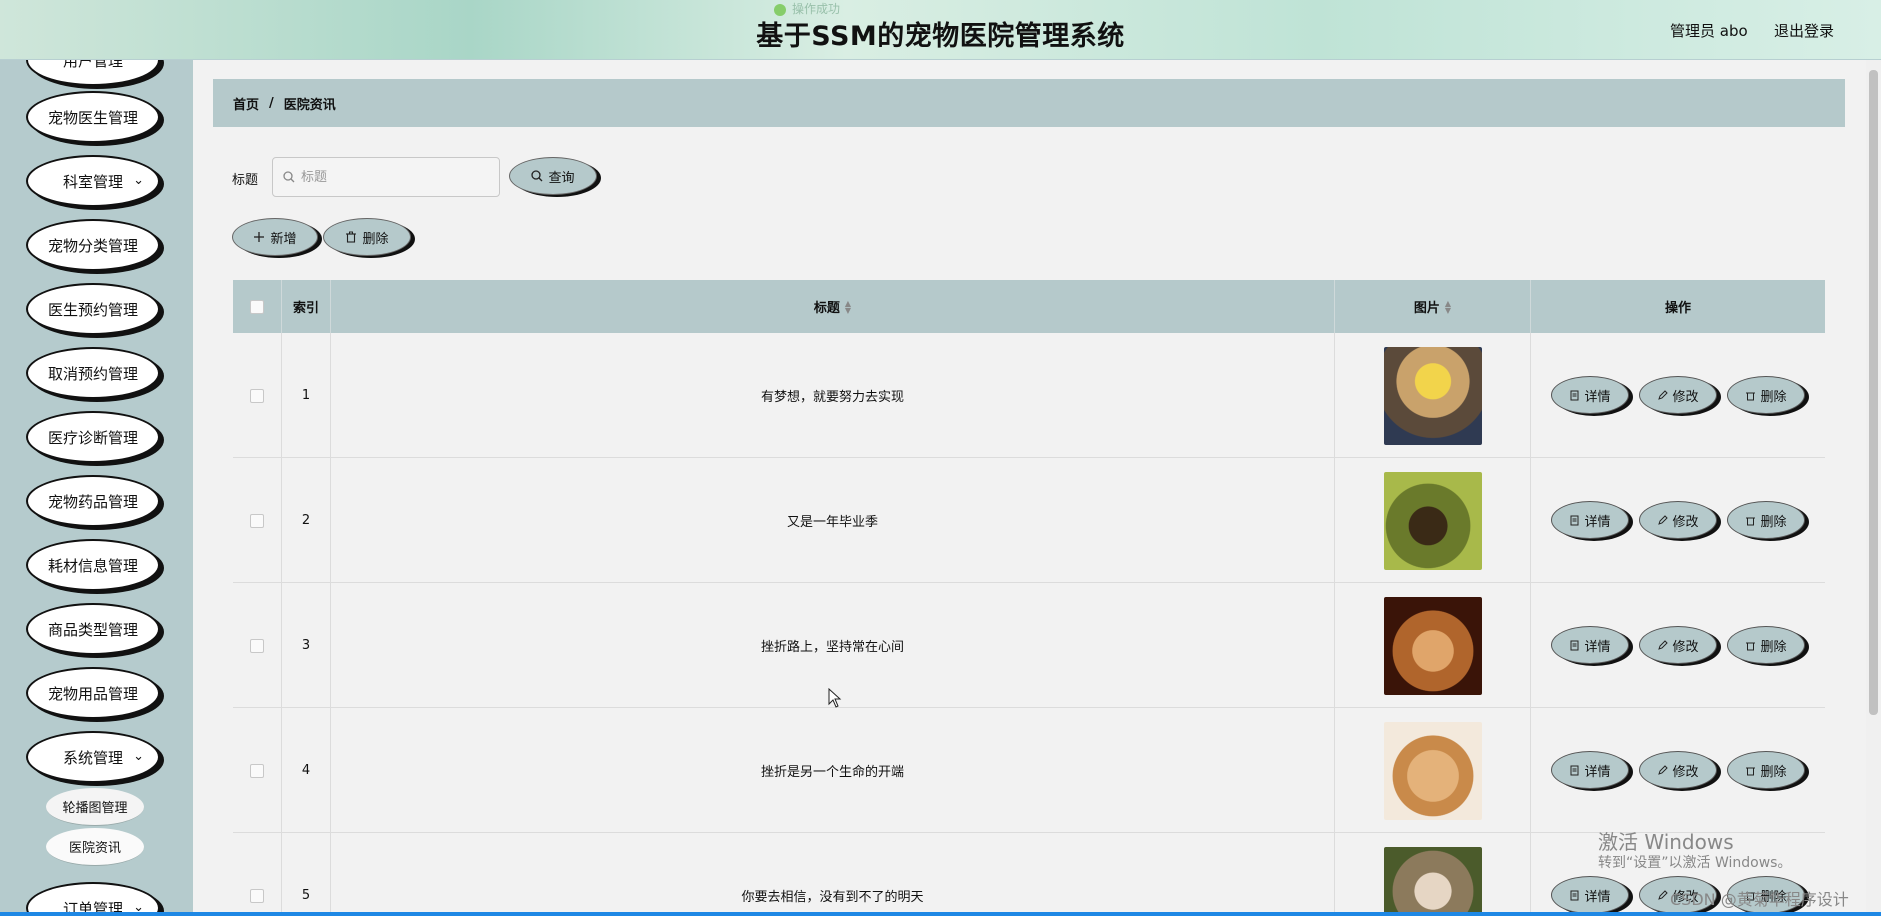 This screenshot has width=1881, height=916. I want to click on row-index: 3, so click(306, 645).